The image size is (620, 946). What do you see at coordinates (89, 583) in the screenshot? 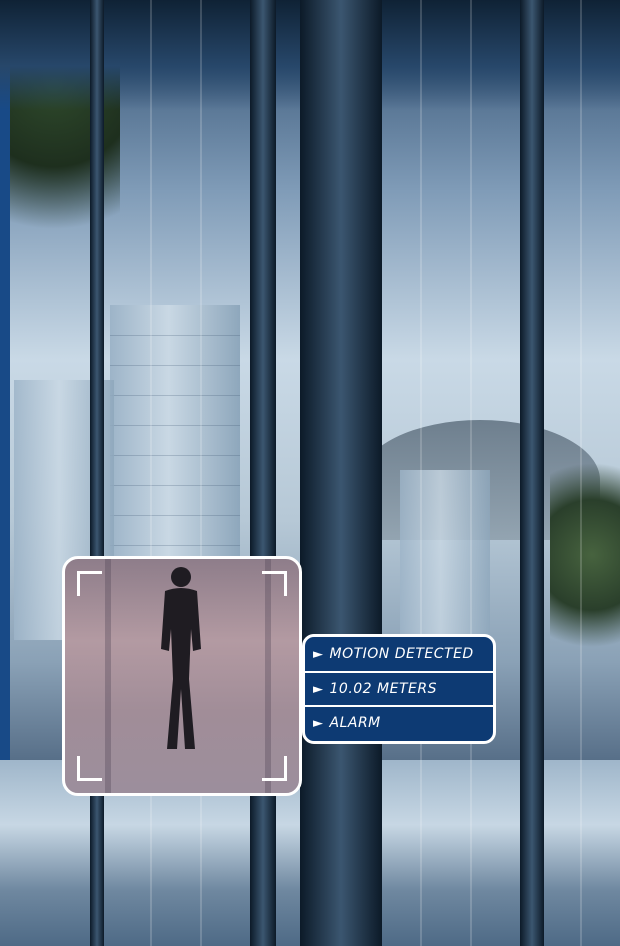
I see `corner-bracket-top-left` at bounding box center [89, 583].